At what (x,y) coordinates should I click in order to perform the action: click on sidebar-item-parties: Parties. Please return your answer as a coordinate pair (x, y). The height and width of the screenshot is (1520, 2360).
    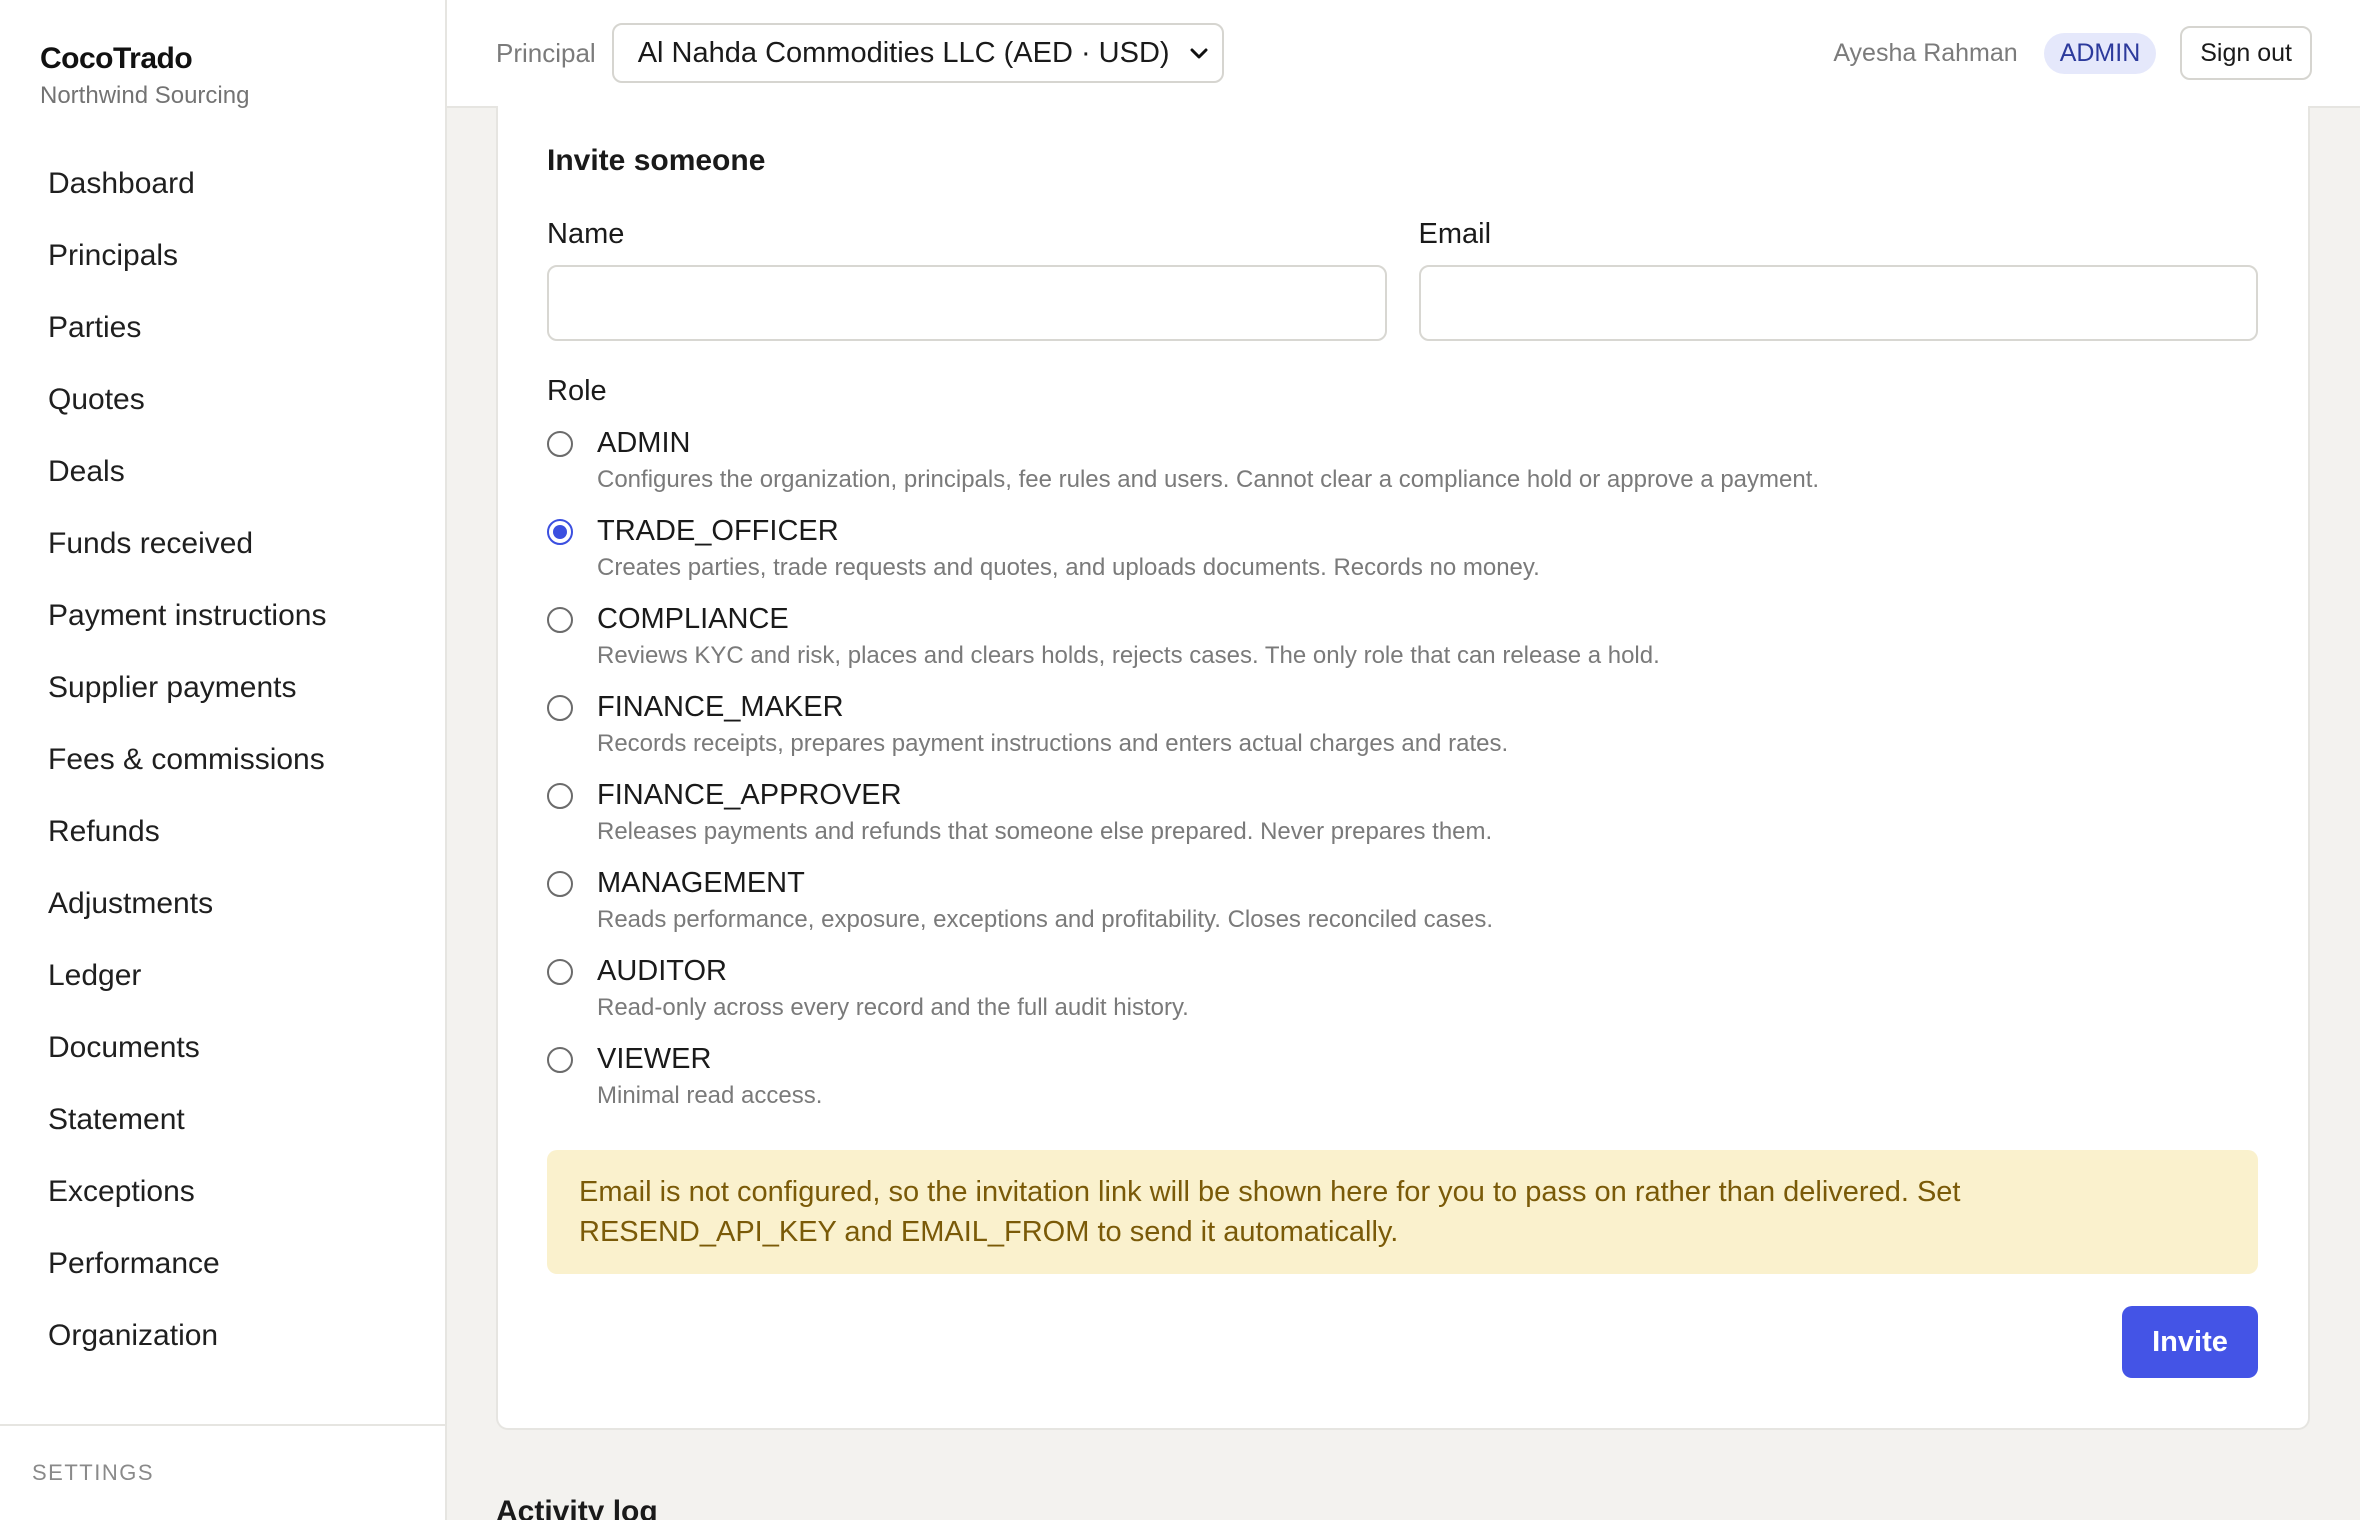
    Looking at the image, I should click on (222, 328).